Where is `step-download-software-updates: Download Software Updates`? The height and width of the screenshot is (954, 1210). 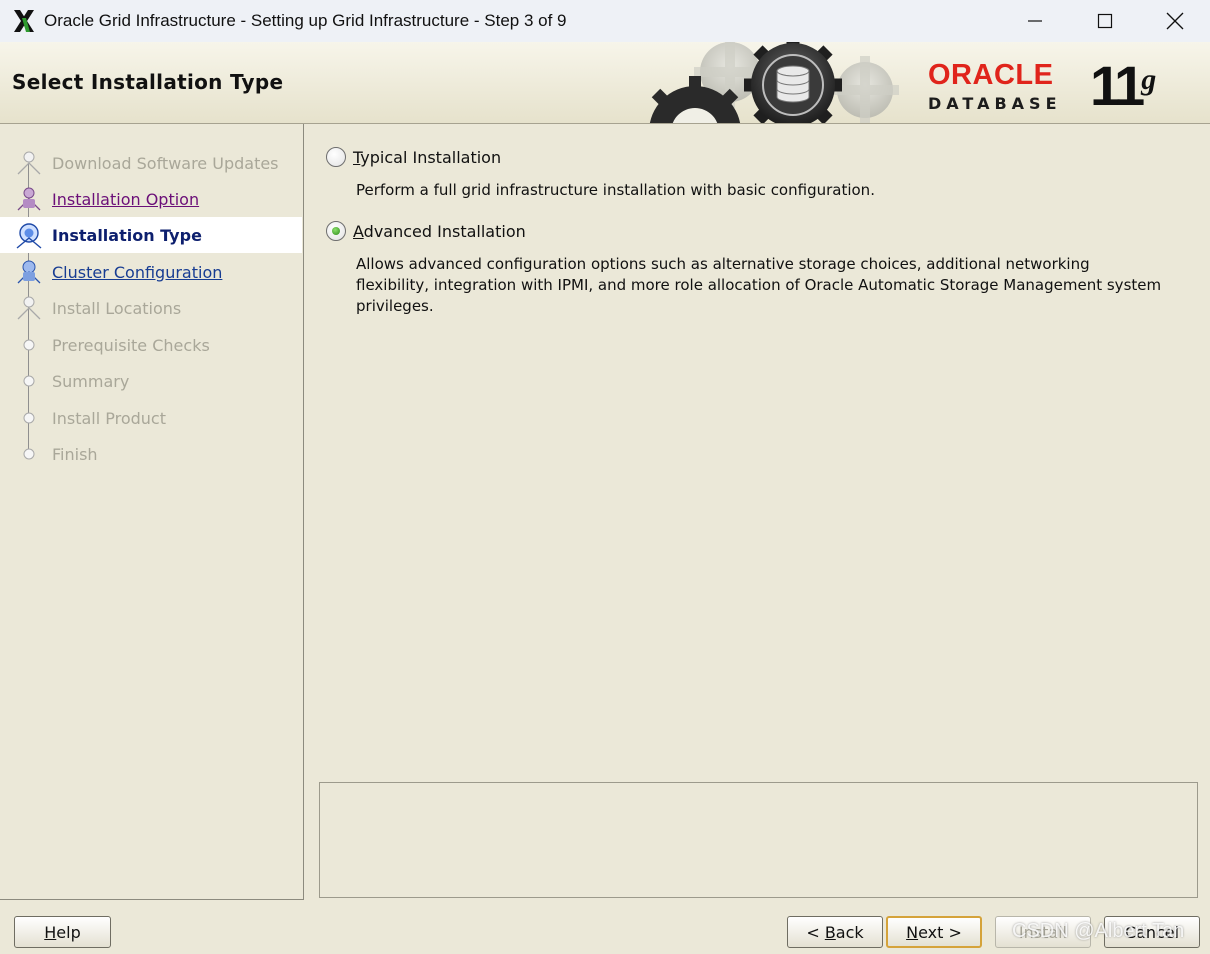
step-download-software-updates: Download Software Updates is located at coordinates (151, 163).